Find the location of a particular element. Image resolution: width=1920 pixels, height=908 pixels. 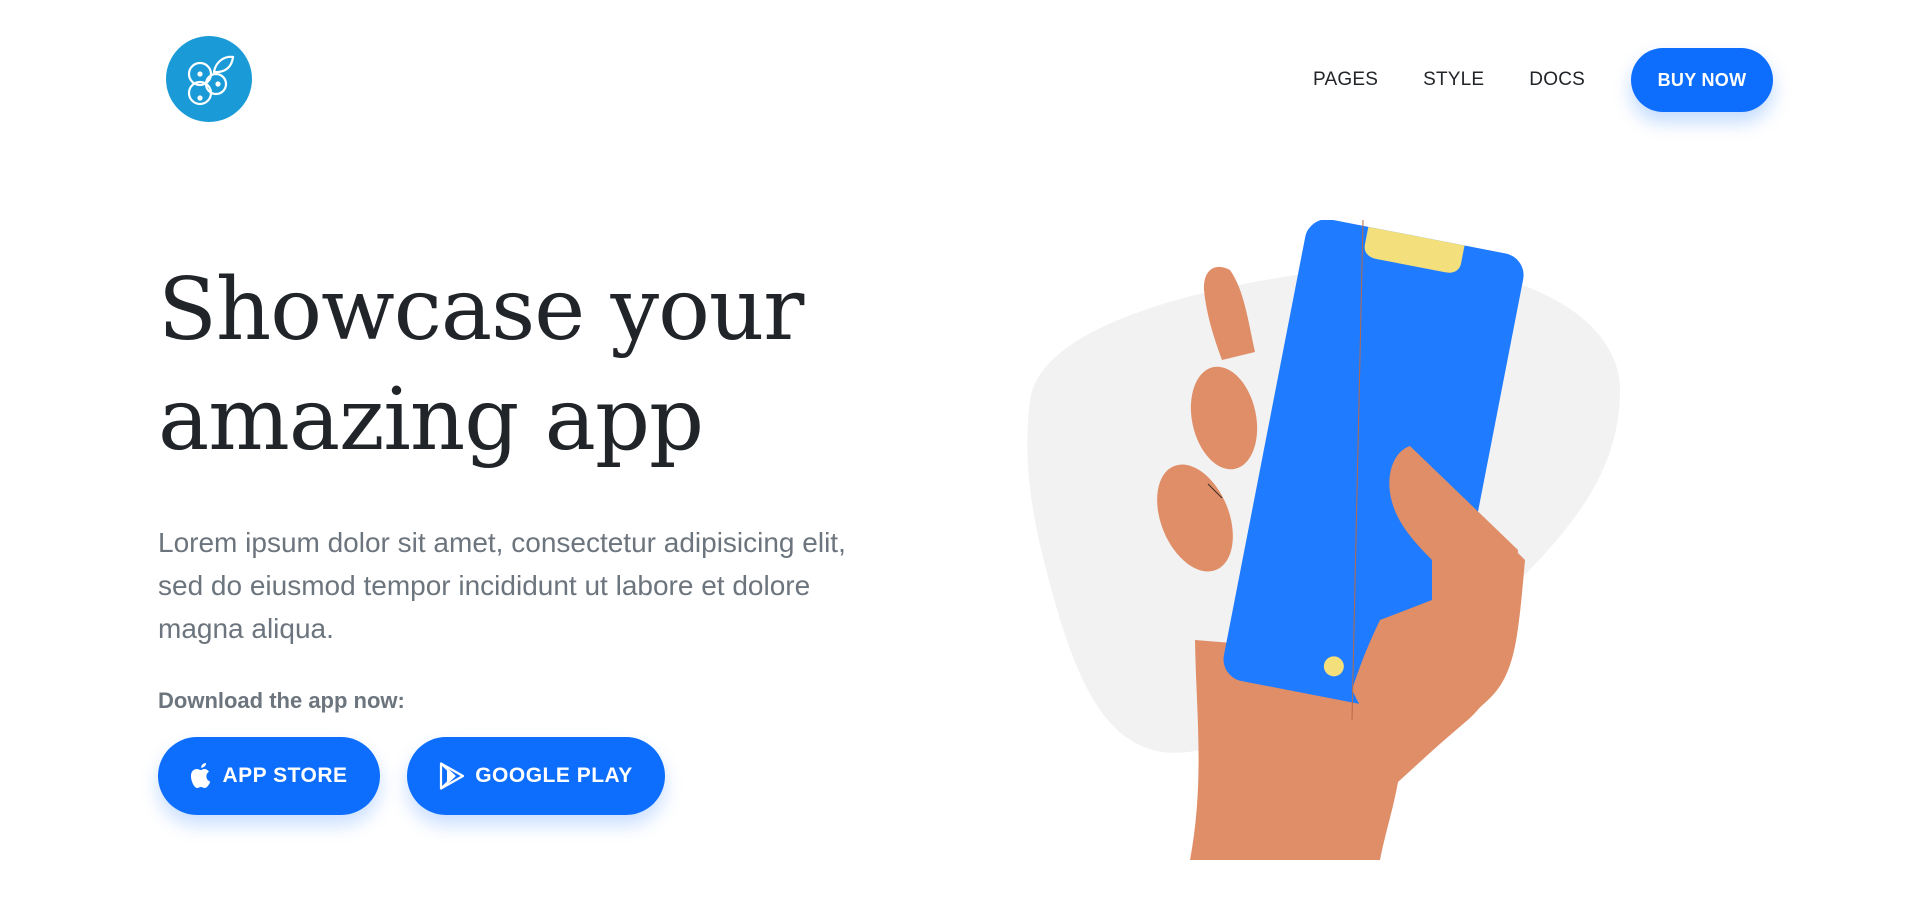

app-store-label: APP STORE is located at coordinates (285, 775).